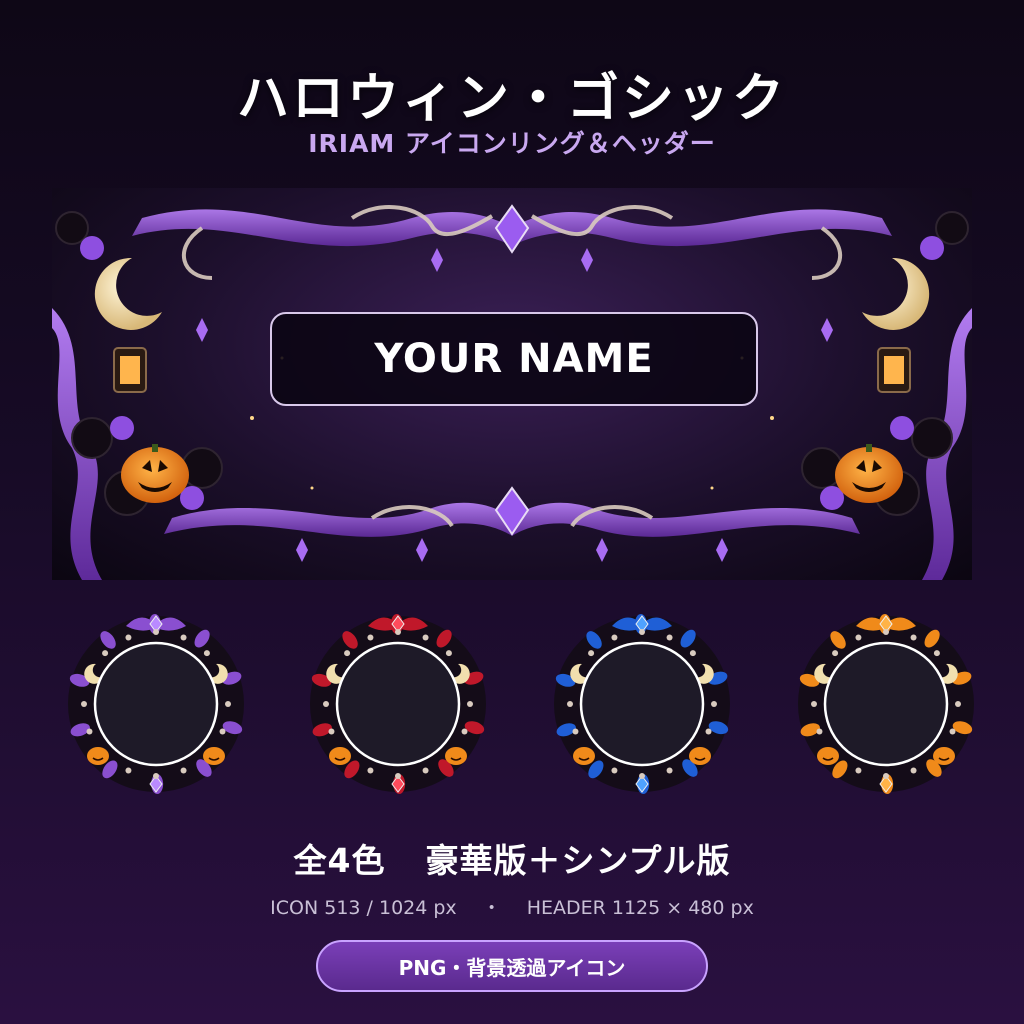  Describe the element at coordinates (896, 293) in the screenshot. I see `right-moon-icon` at that location.